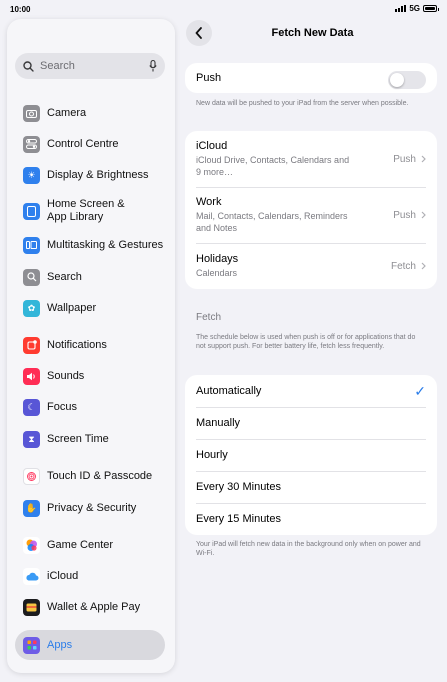 This screenshot has width=447, height=682. I want to click on fetch-option-15-minutes: Every 15 Minutes, so click(311, 519).